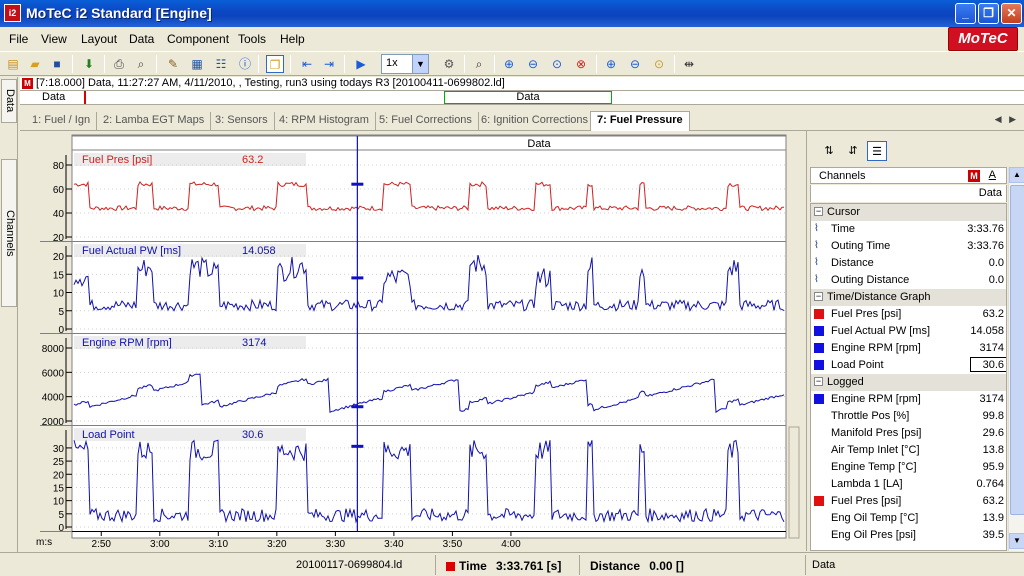 This screenshot has height=576, width=1024. I want to click on channel-row: Engine Temp [°C] 95.9, so click(908, 467).